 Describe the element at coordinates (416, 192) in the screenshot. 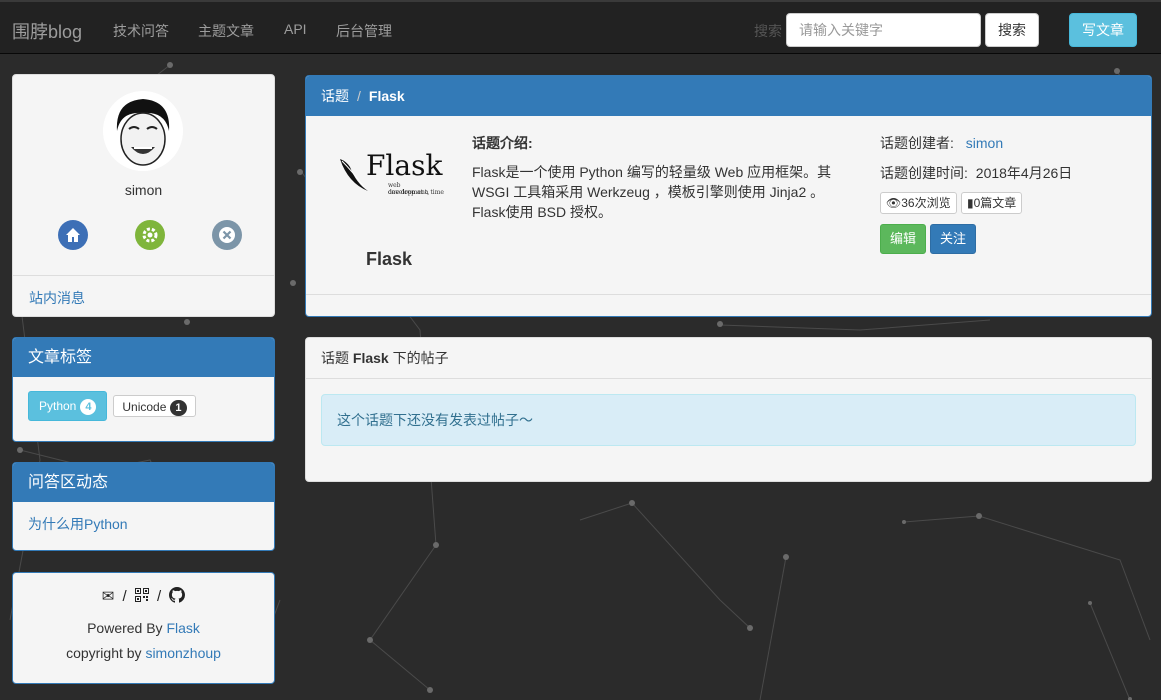

I see `flask-logo-tagline-2: one drop at a time` at that location.